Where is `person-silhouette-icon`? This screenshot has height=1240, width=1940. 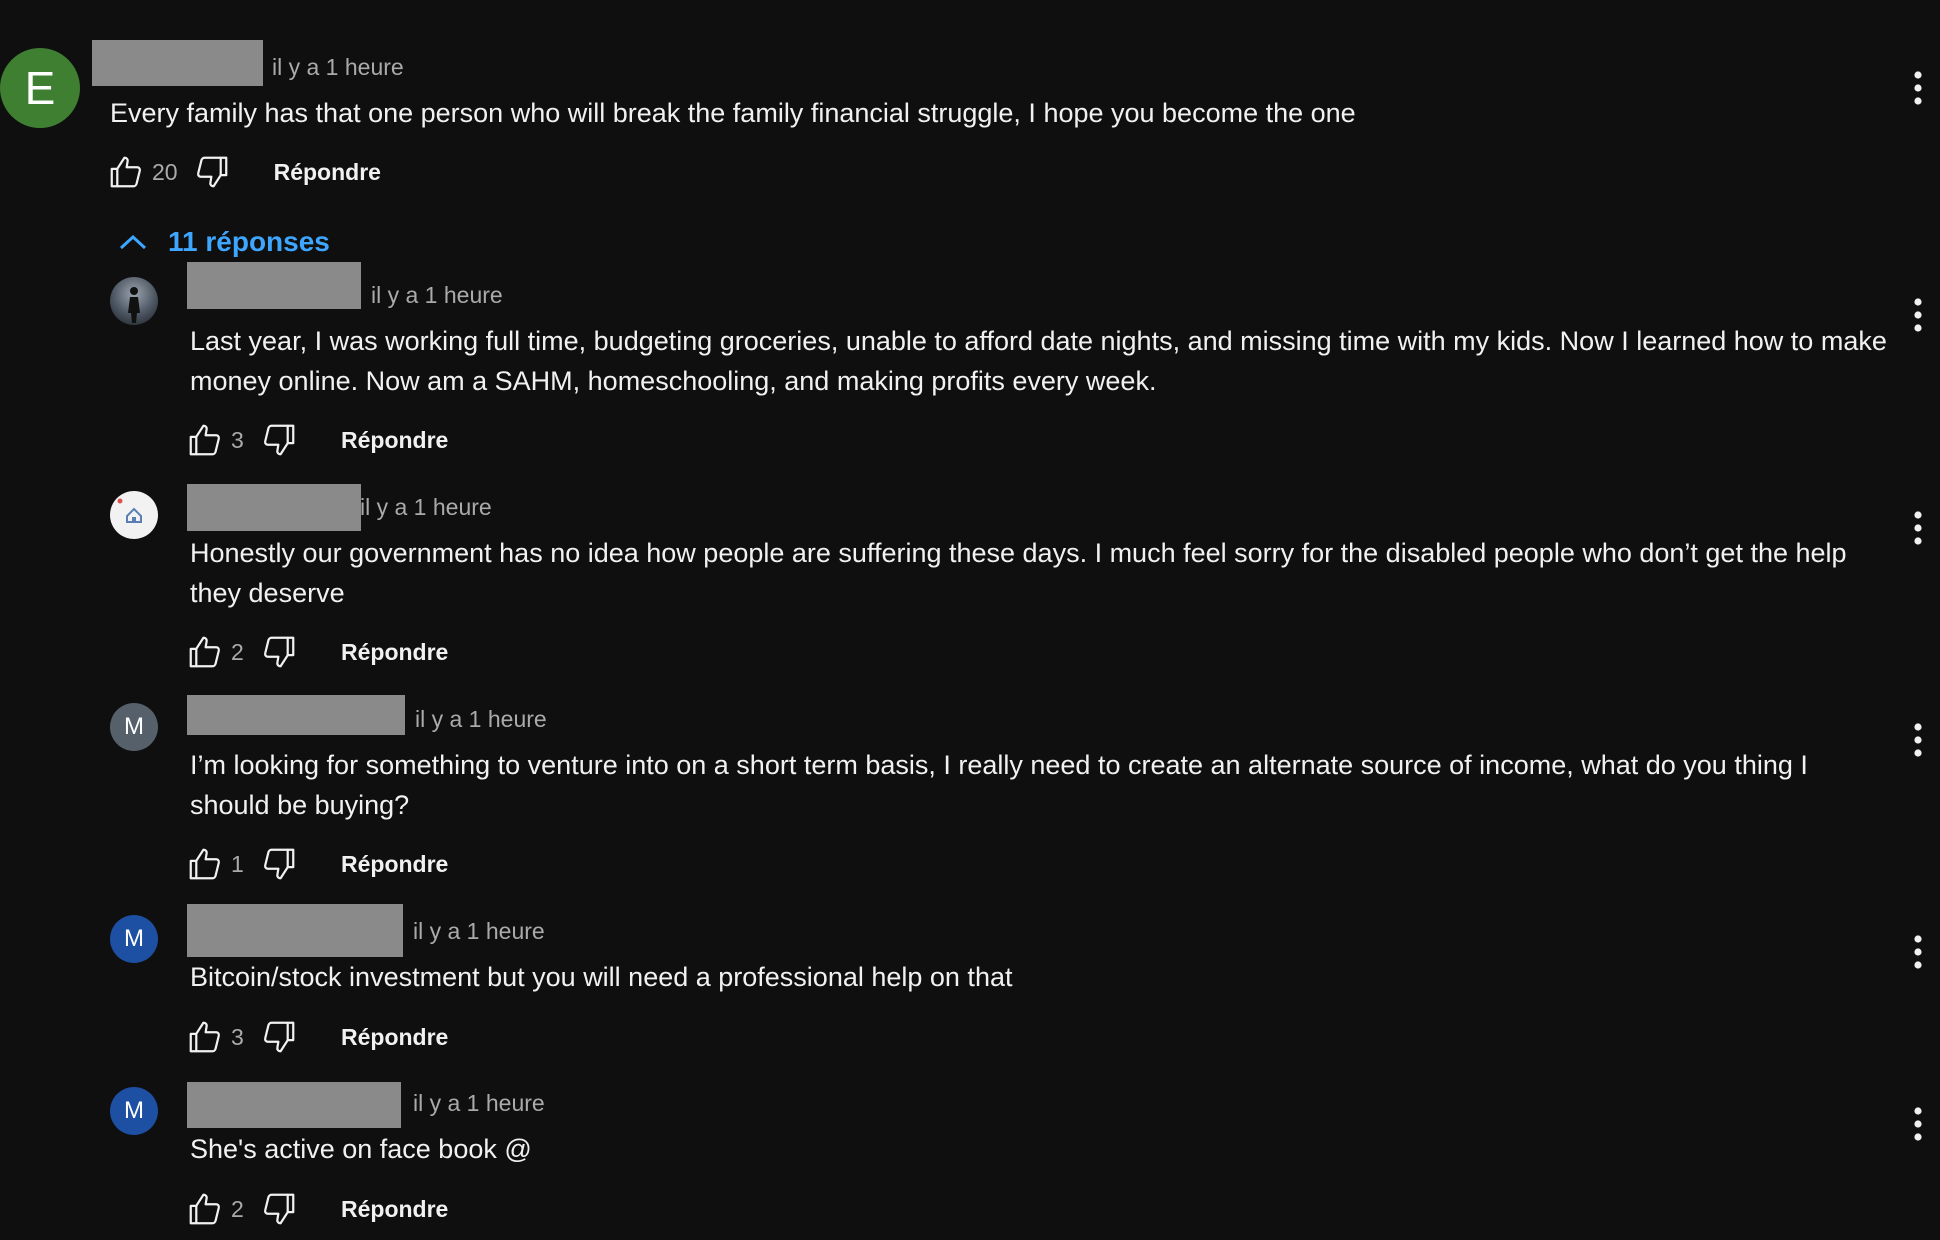 person-silhouette-icon is located at coordinates (134, 305).